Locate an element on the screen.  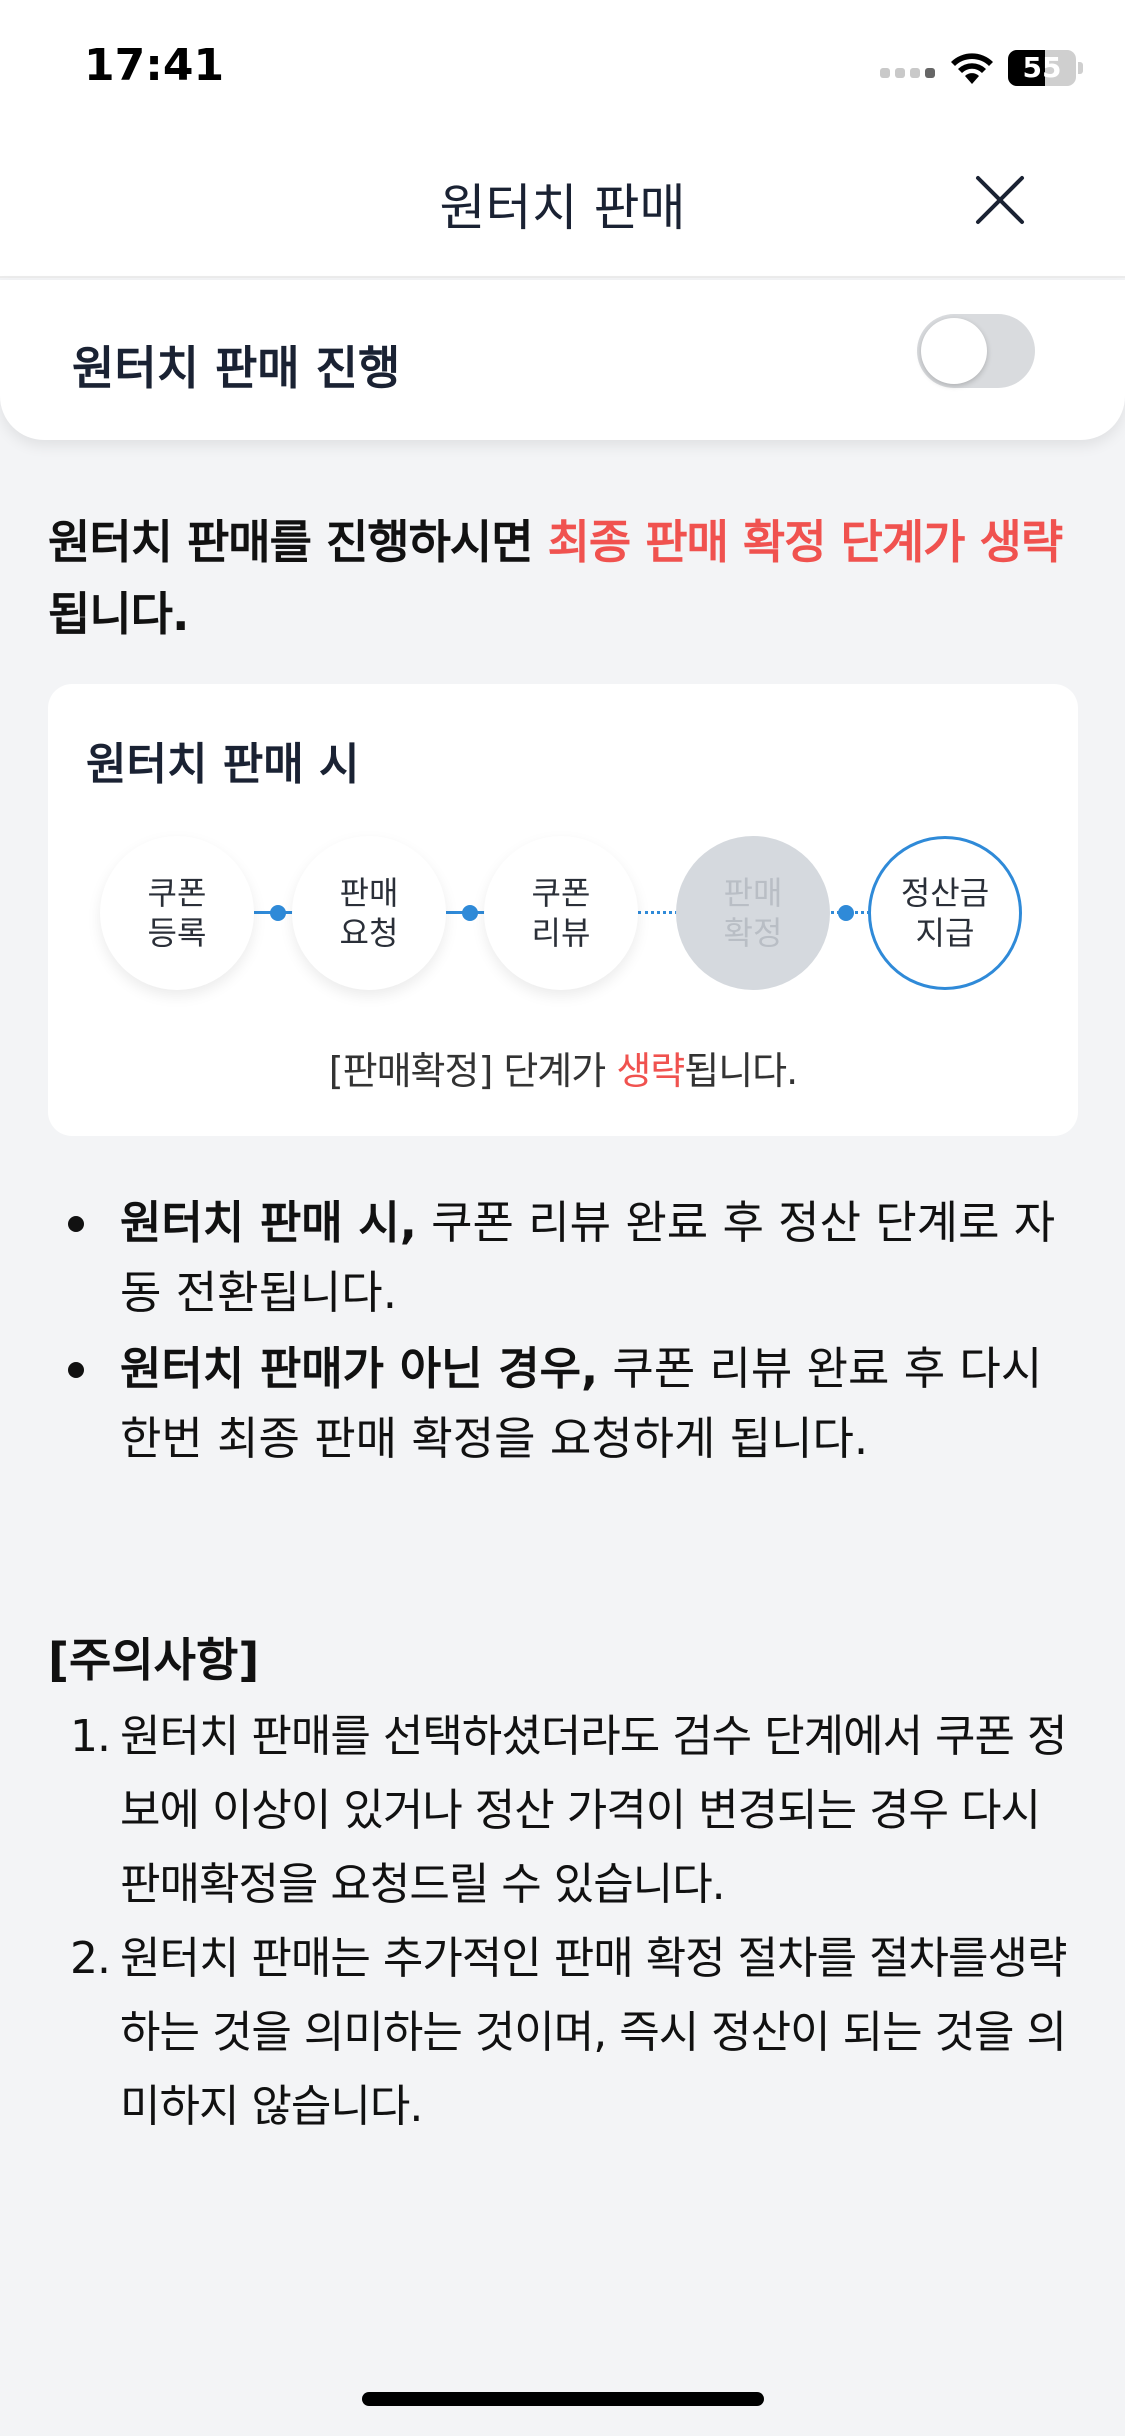
intro-text: 원터치 판매를 진행하시면 최종 판매 확정 단계가 생략됩니다. is located at coordinates (563, 578).